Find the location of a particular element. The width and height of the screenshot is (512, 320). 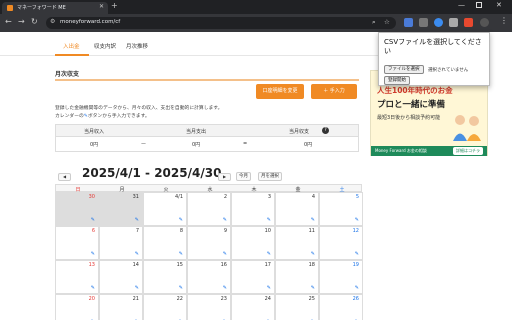

extension-translate-icon is located at coordinates (408, 22).